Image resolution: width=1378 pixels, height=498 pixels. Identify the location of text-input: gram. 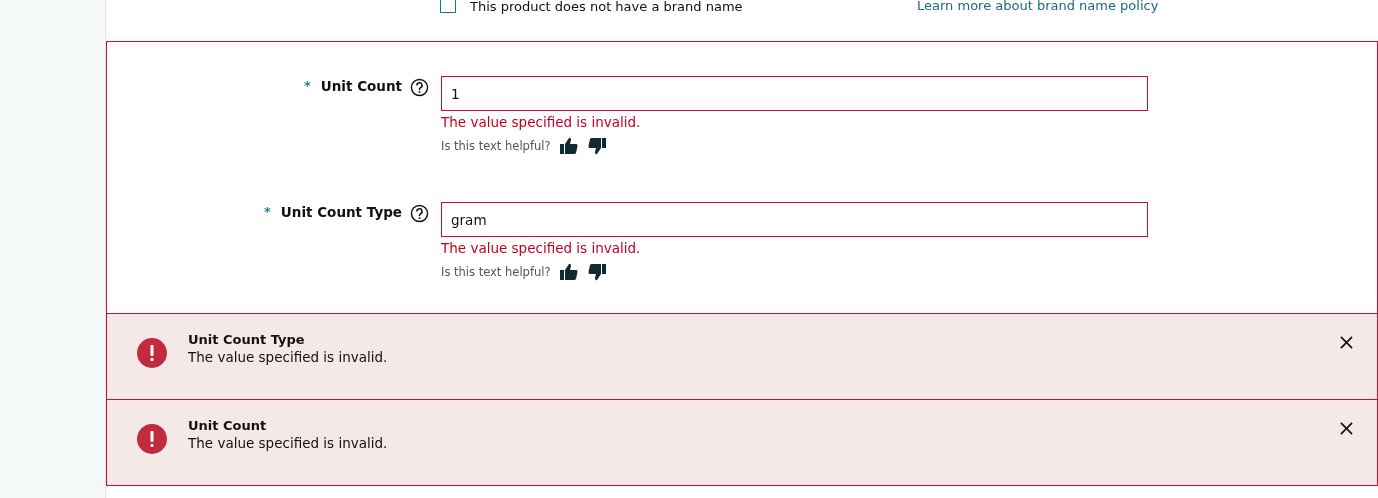
(794, 219).